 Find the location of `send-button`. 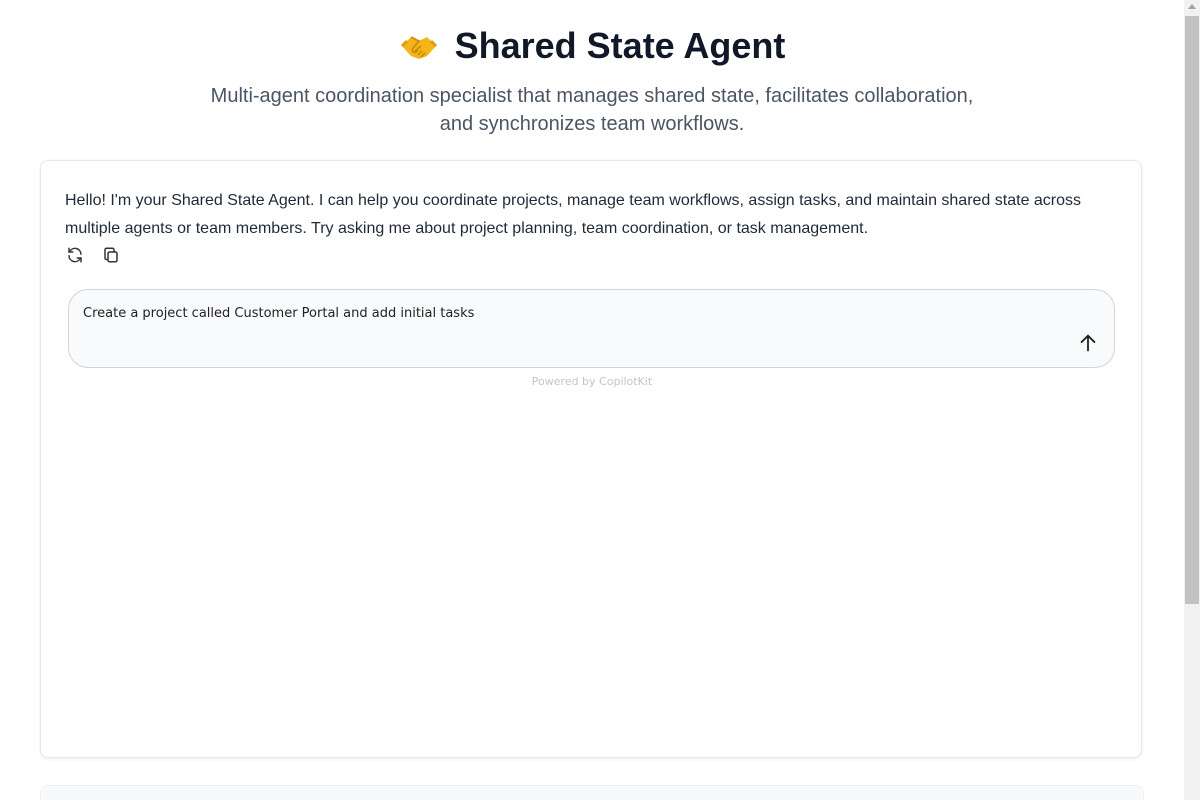

send-button is located at coordinates (1088, 343).